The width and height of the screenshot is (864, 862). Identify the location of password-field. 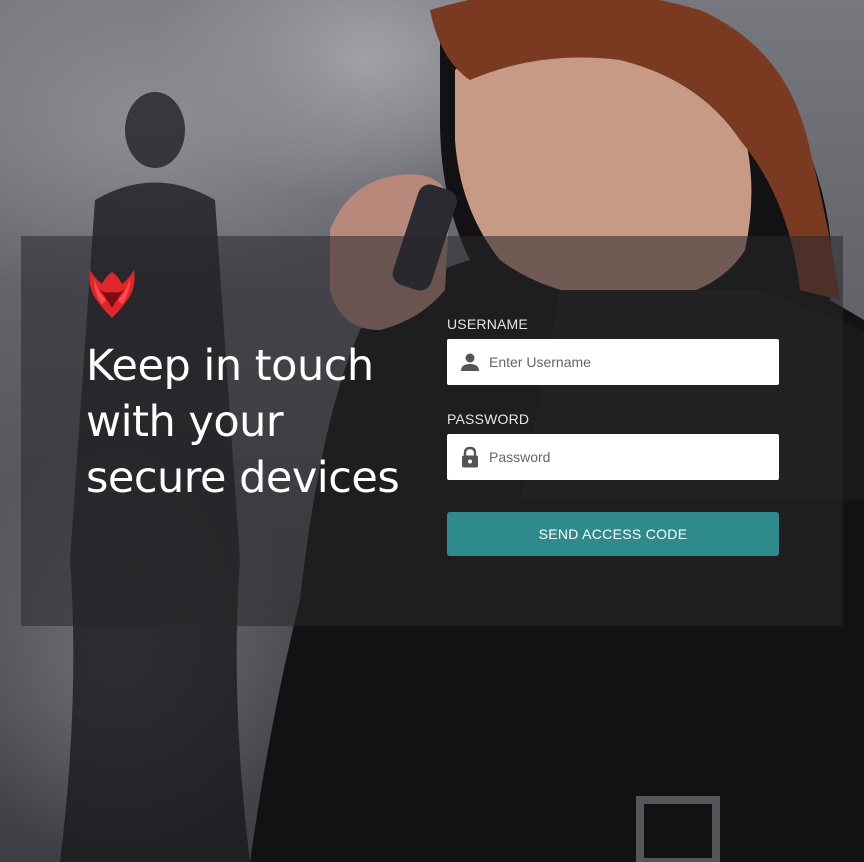
(613, 457).